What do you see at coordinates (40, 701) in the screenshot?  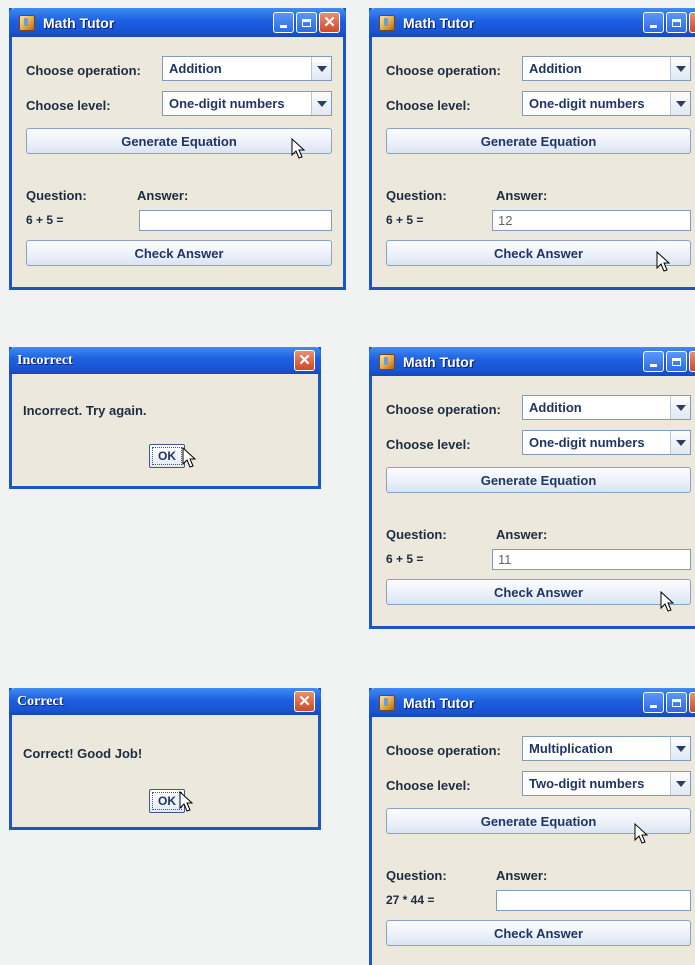 I see `dialog-title: Correct` at bounding box center [40, 701].